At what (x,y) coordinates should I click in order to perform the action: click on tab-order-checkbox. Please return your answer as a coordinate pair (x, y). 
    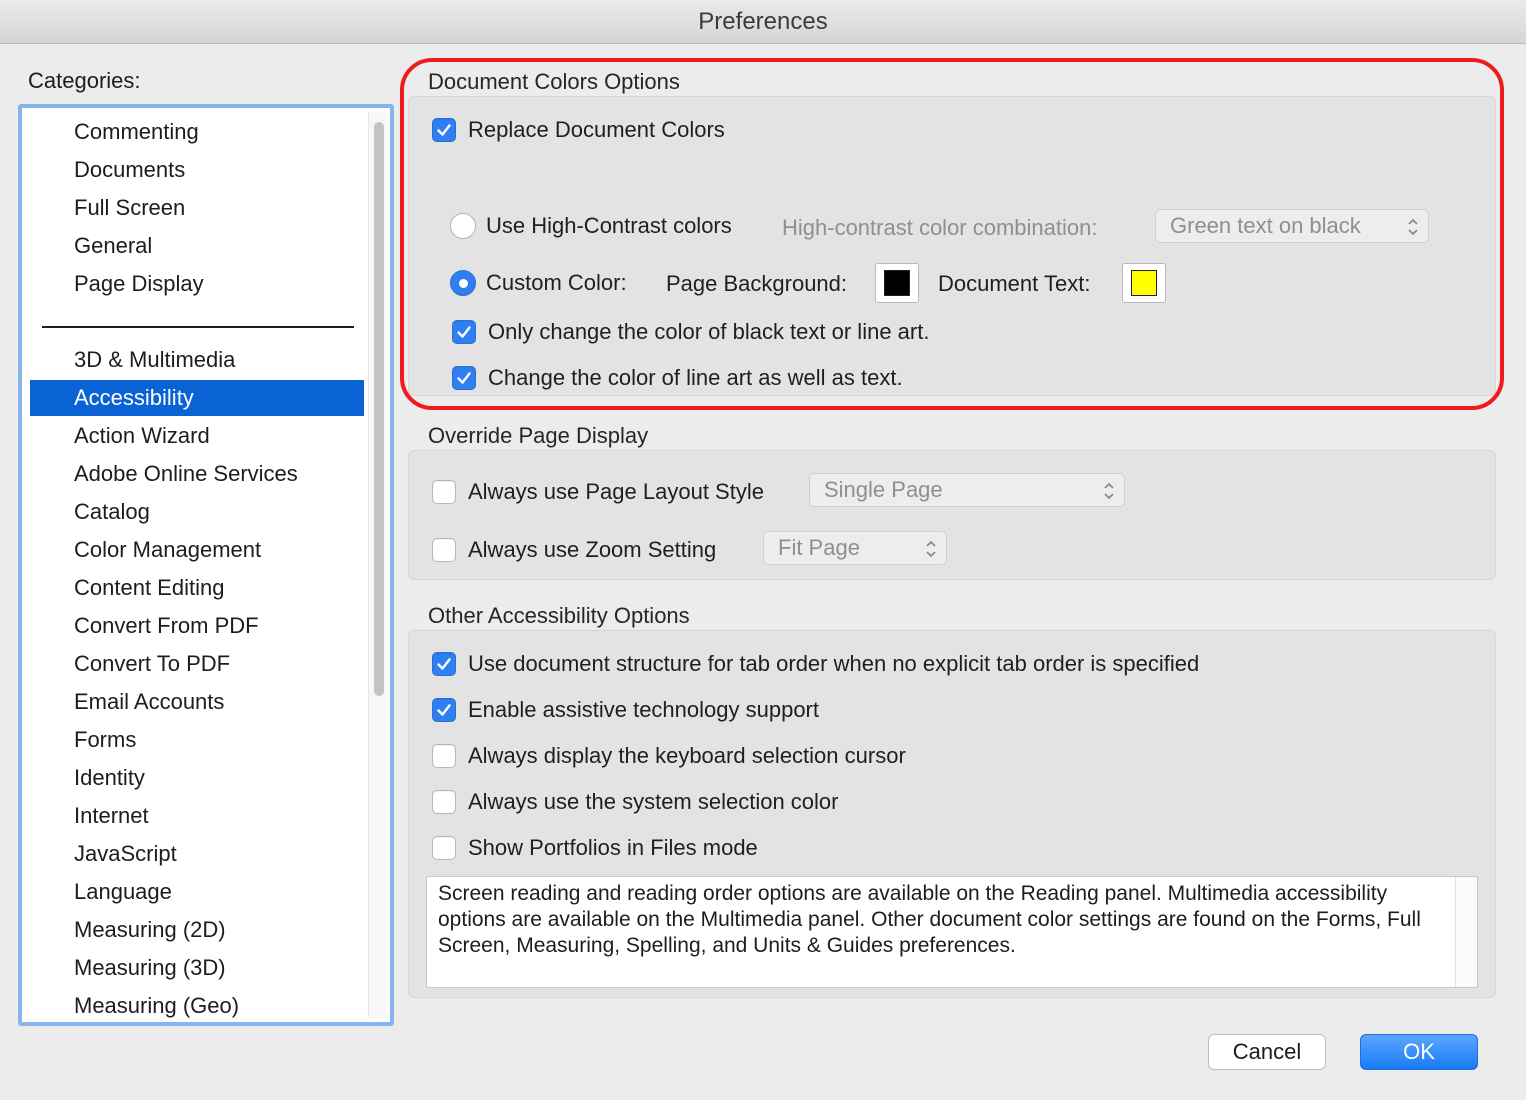
    Looking at the image, I should click on (444, 664).